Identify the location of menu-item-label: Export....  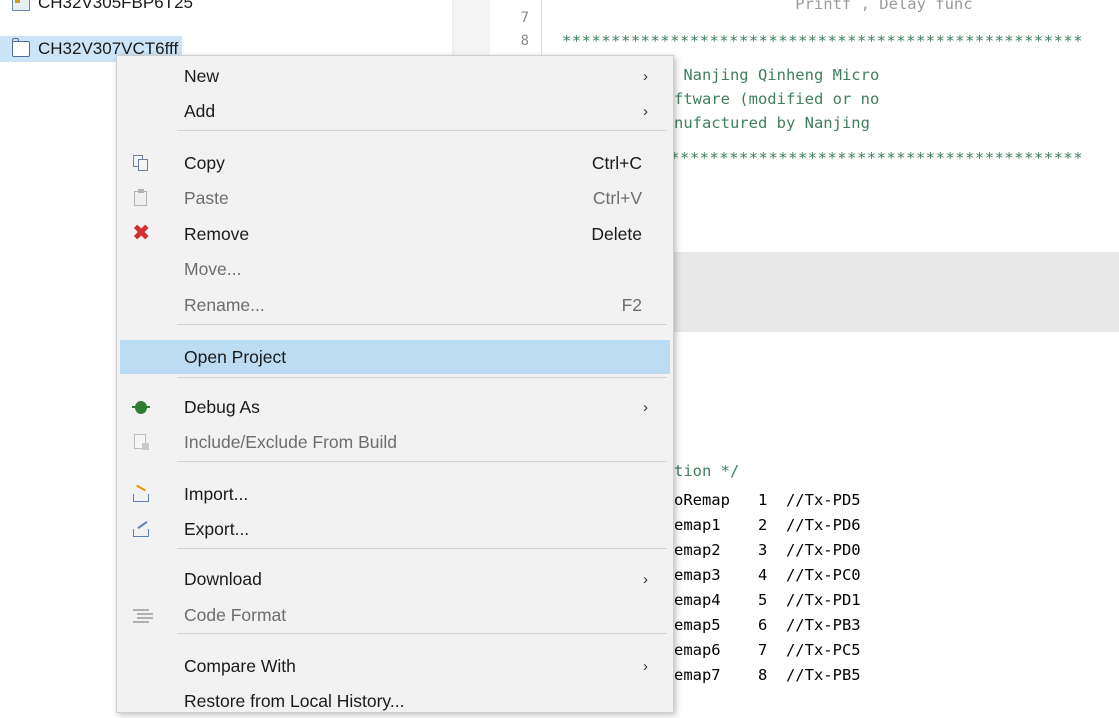
(217, 528).